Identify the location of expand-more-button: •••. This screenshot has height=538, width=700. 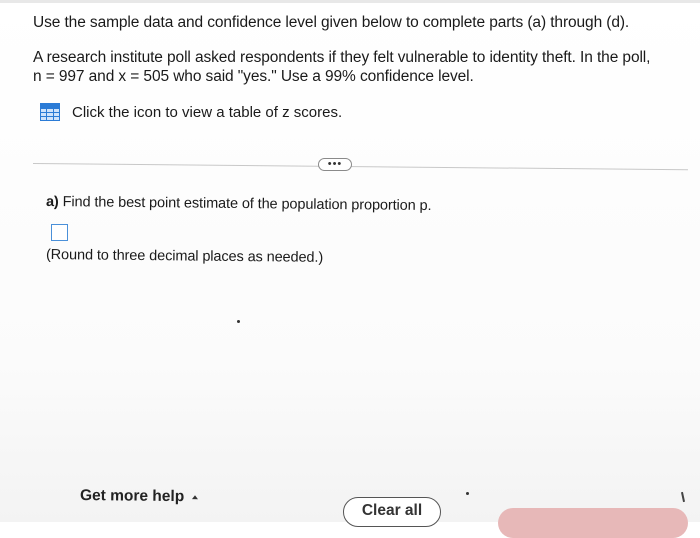
(335, 164).